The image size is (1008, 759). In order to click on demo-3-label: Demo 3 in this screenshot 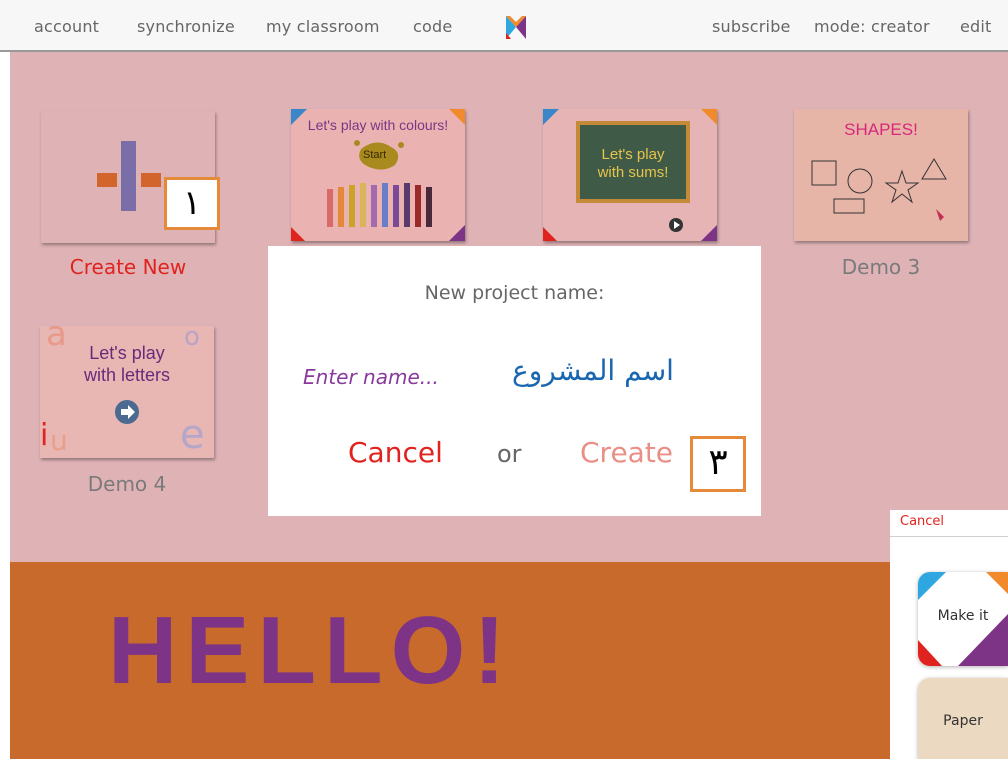, I will do `click(881, 267)`.